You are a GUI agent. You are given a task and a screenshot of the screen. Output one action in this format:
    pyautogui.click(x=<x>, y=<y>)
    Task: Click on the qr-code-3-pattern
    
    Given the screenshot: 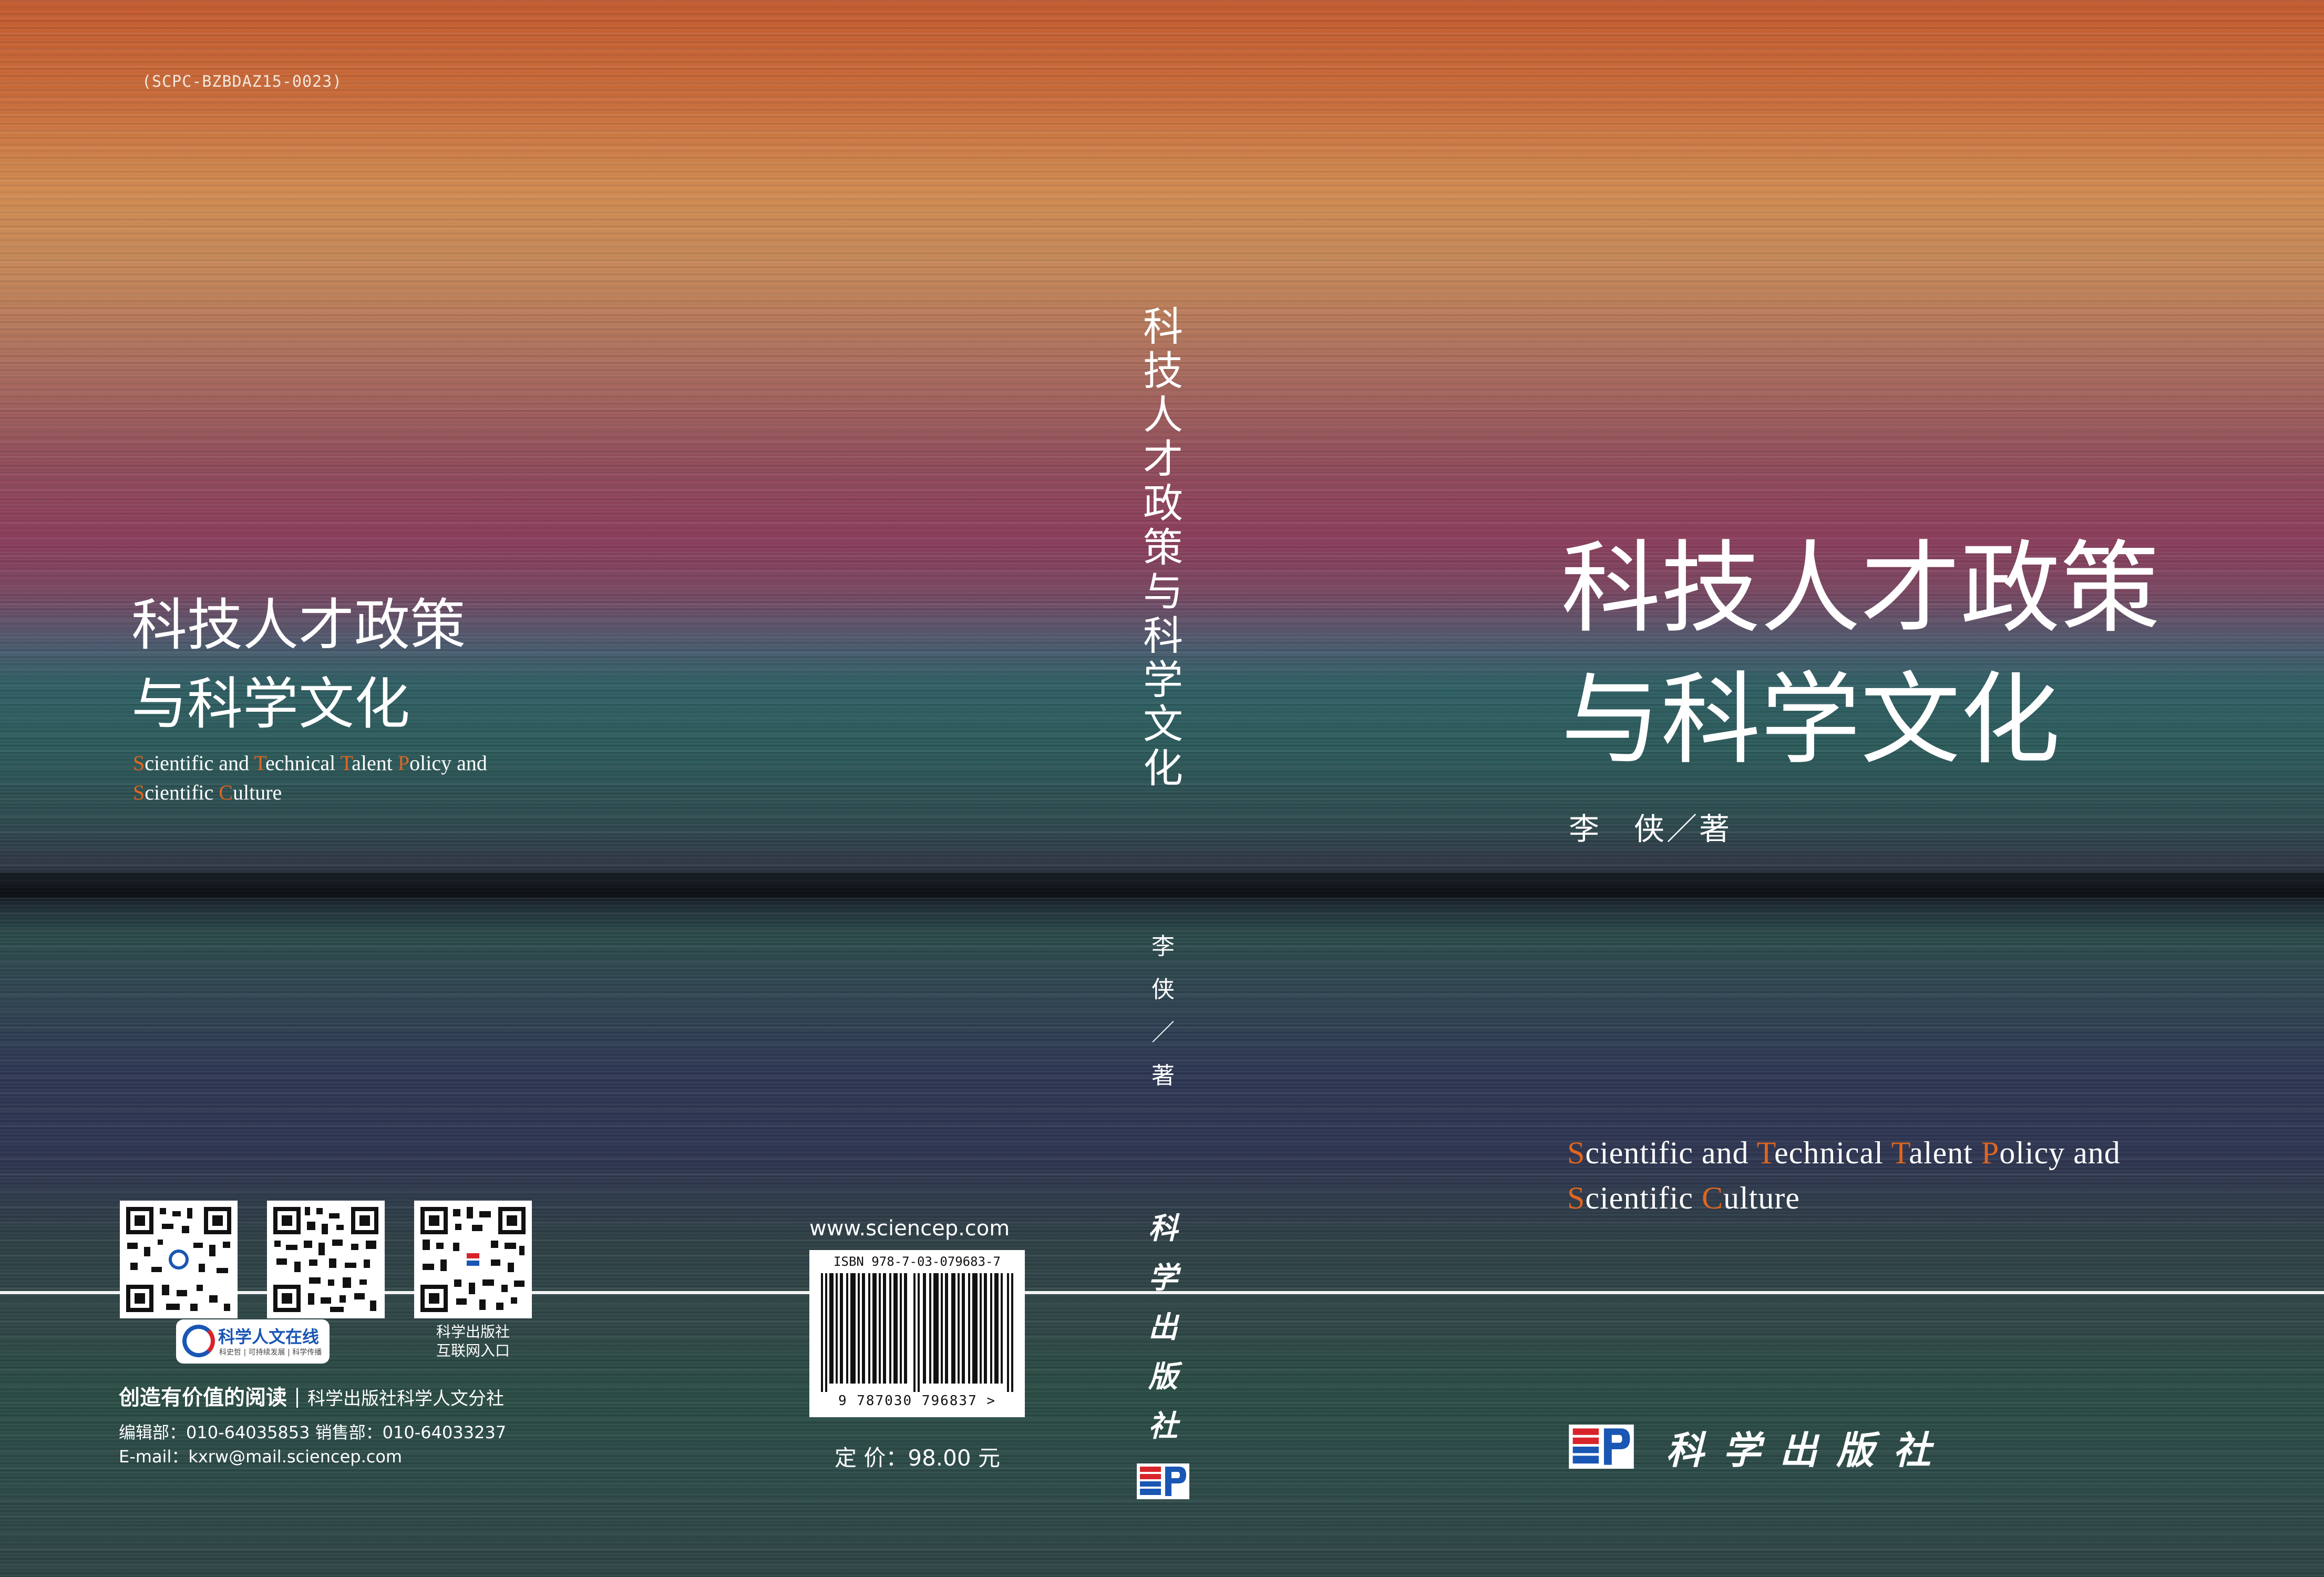 What is the action you would take?
    pyautogui.click(x=473, y=1259)
    